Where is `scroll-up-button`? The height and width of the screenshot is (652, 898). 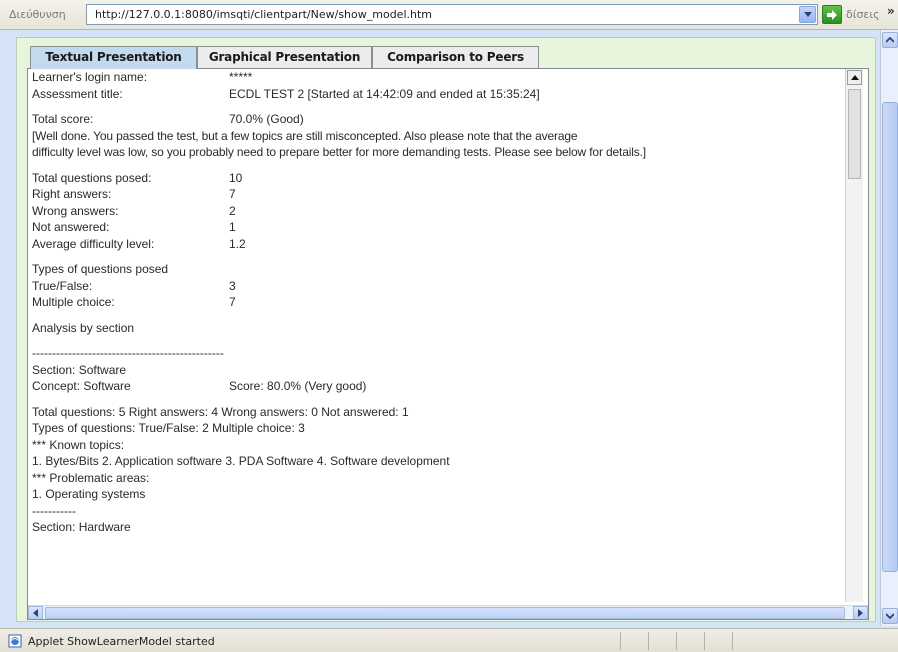 scroll-up-button is located at coordinates (854, 77).